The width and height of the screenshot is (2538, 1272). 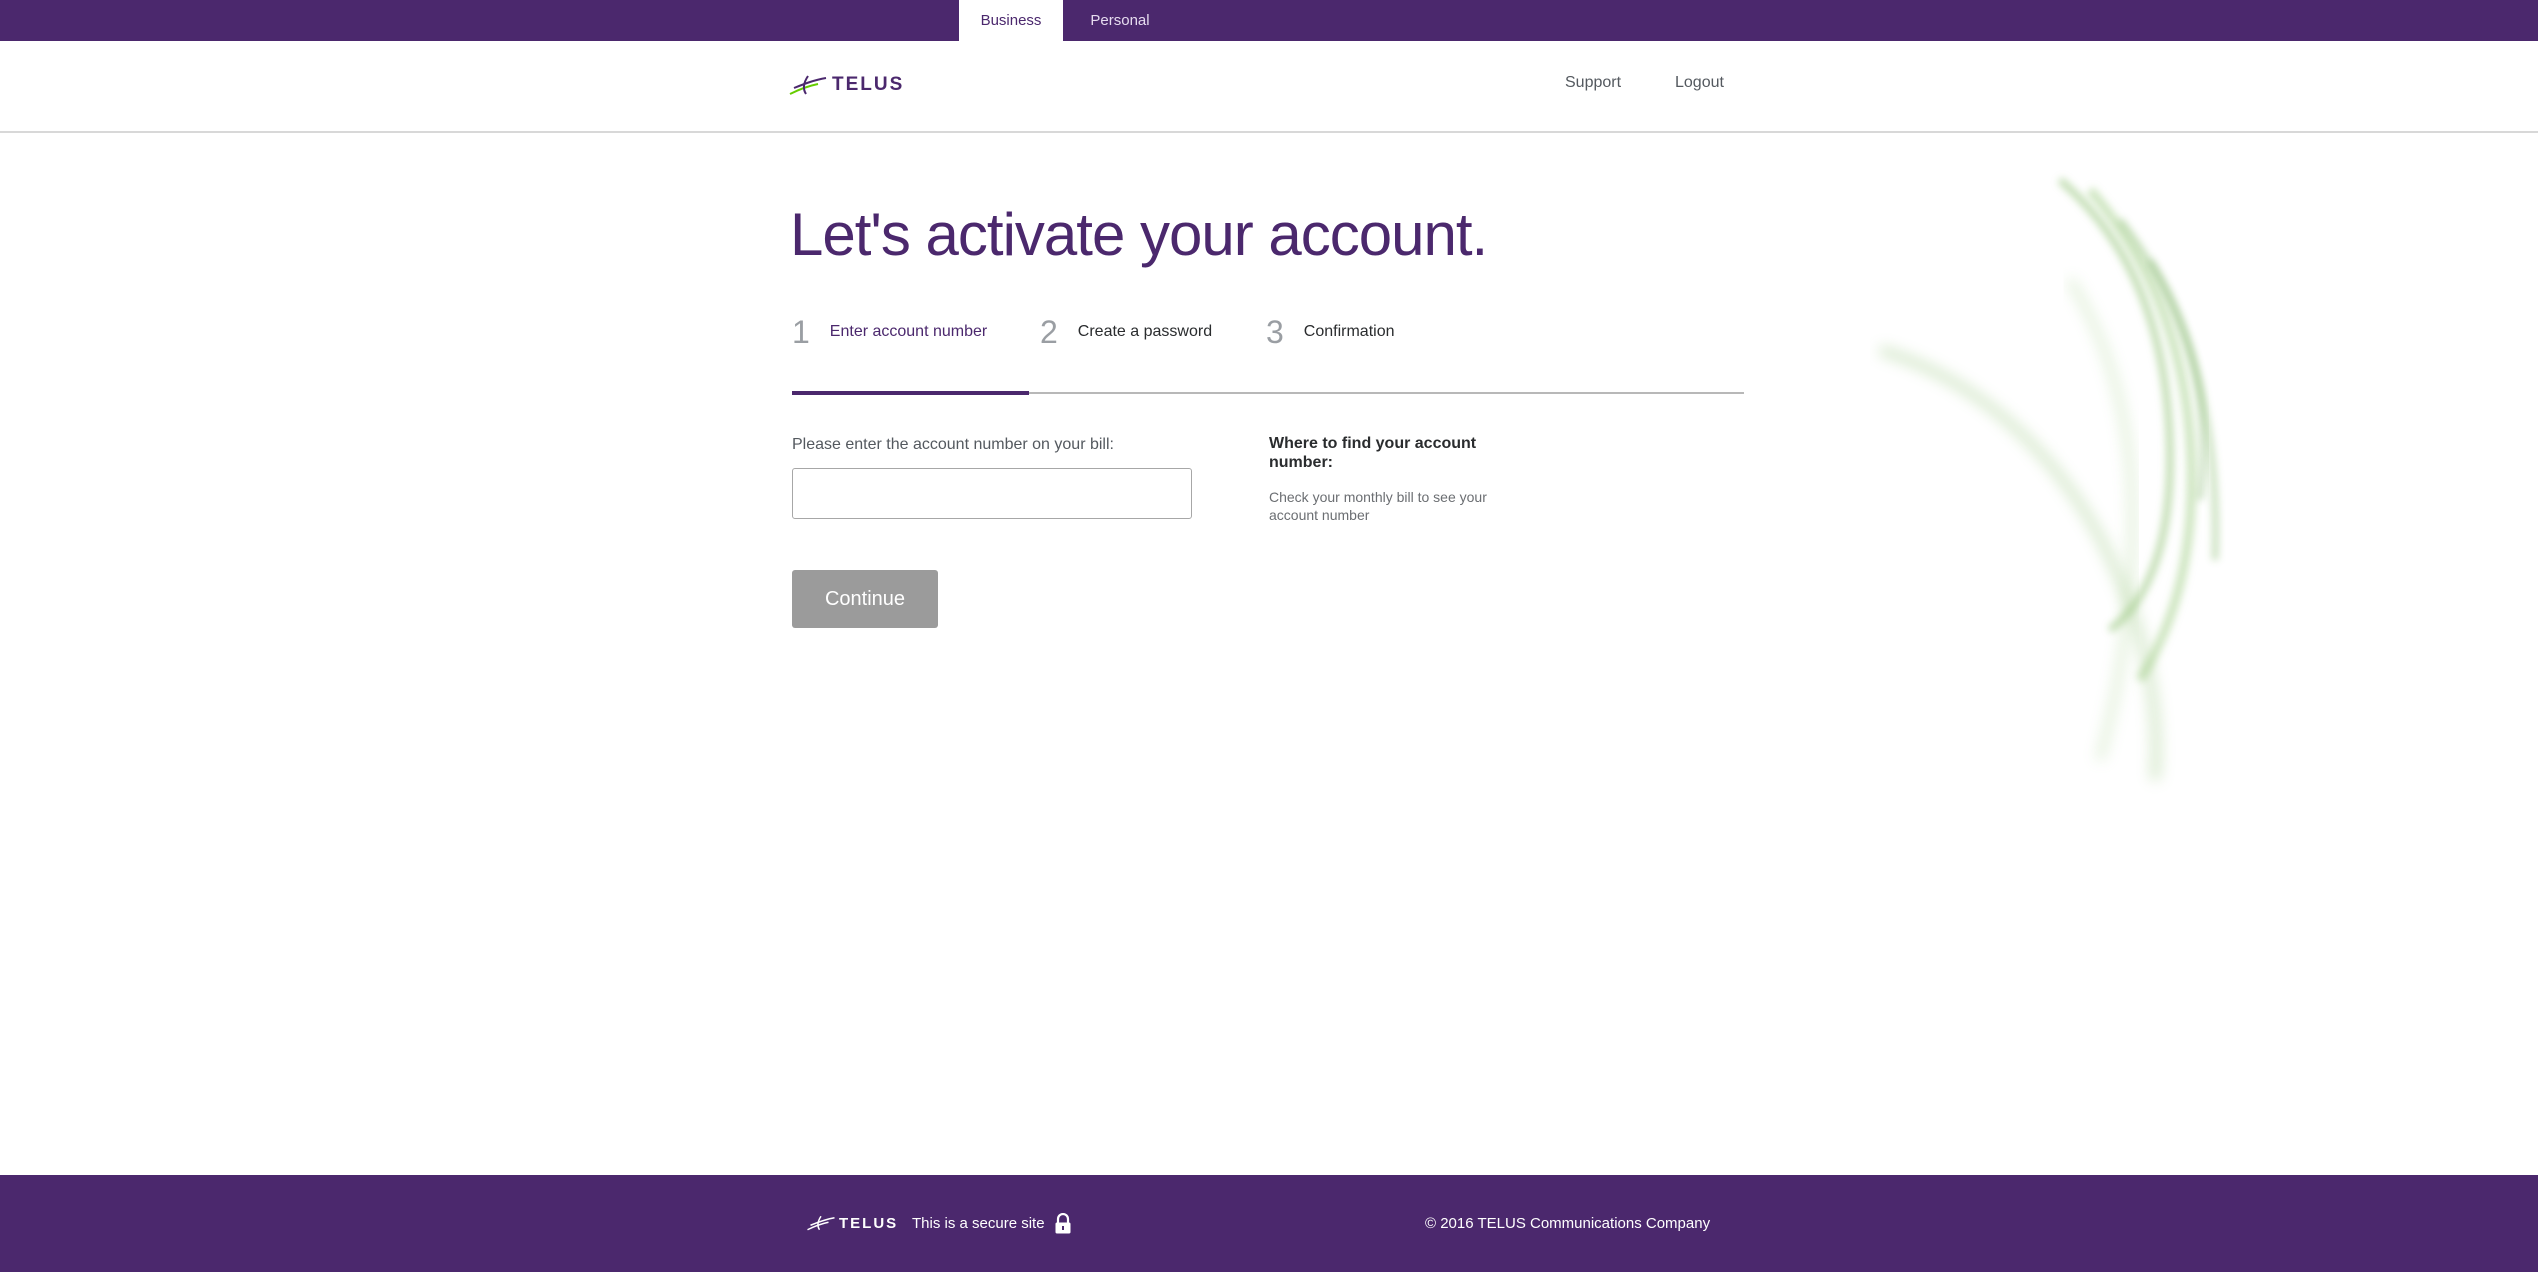 I want to click on step-label: Confirmation, so click(x=1349, y=331).